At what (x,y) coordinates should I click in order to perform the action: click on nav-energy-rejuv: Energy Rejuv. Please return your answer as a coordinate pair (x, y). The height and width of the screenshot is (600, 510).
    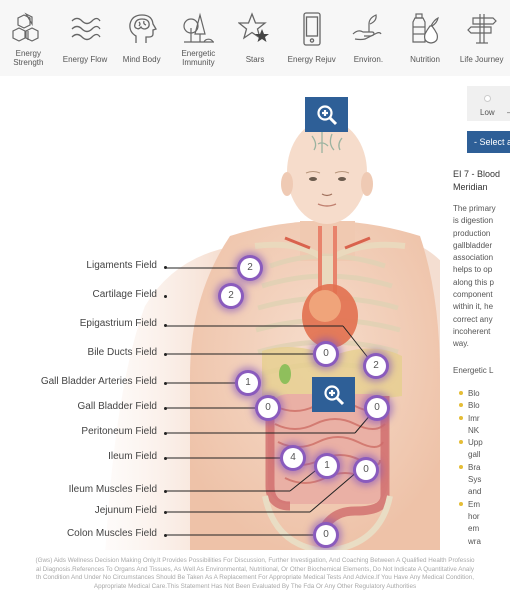
    Looking at the image, I should click on (311, 38).